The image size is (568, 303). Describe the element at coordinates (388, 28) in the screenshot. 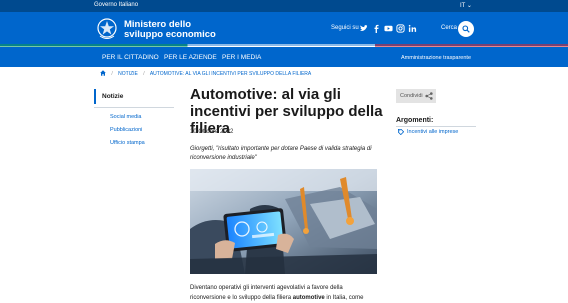

I see `youtube-icon` at that location.